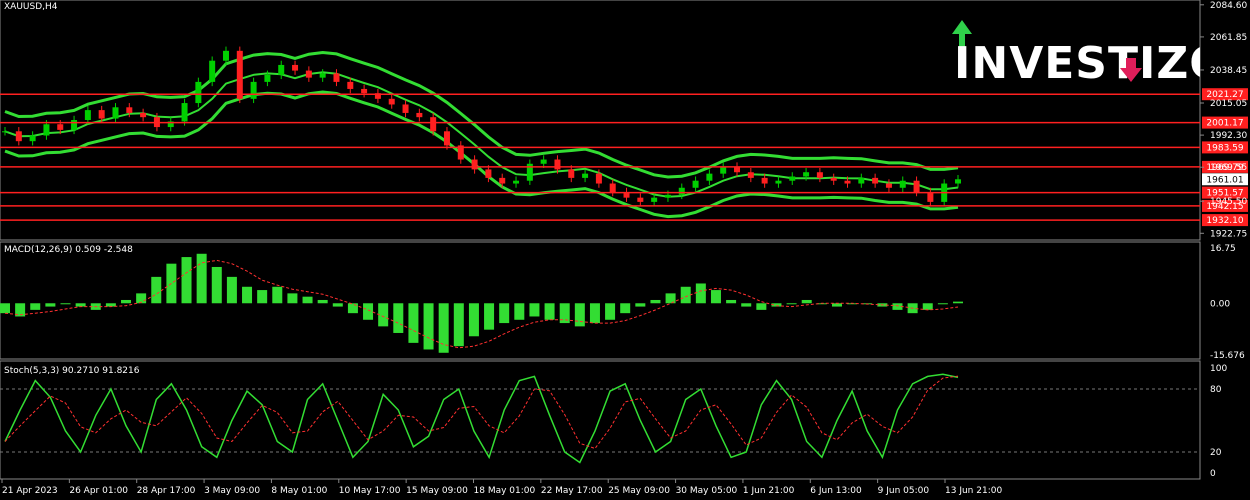  What do you see at coordinates (1228, 234) in the screenshot?
I see `price-tick-label: 1922.75` at bounding box center [1228, 234].